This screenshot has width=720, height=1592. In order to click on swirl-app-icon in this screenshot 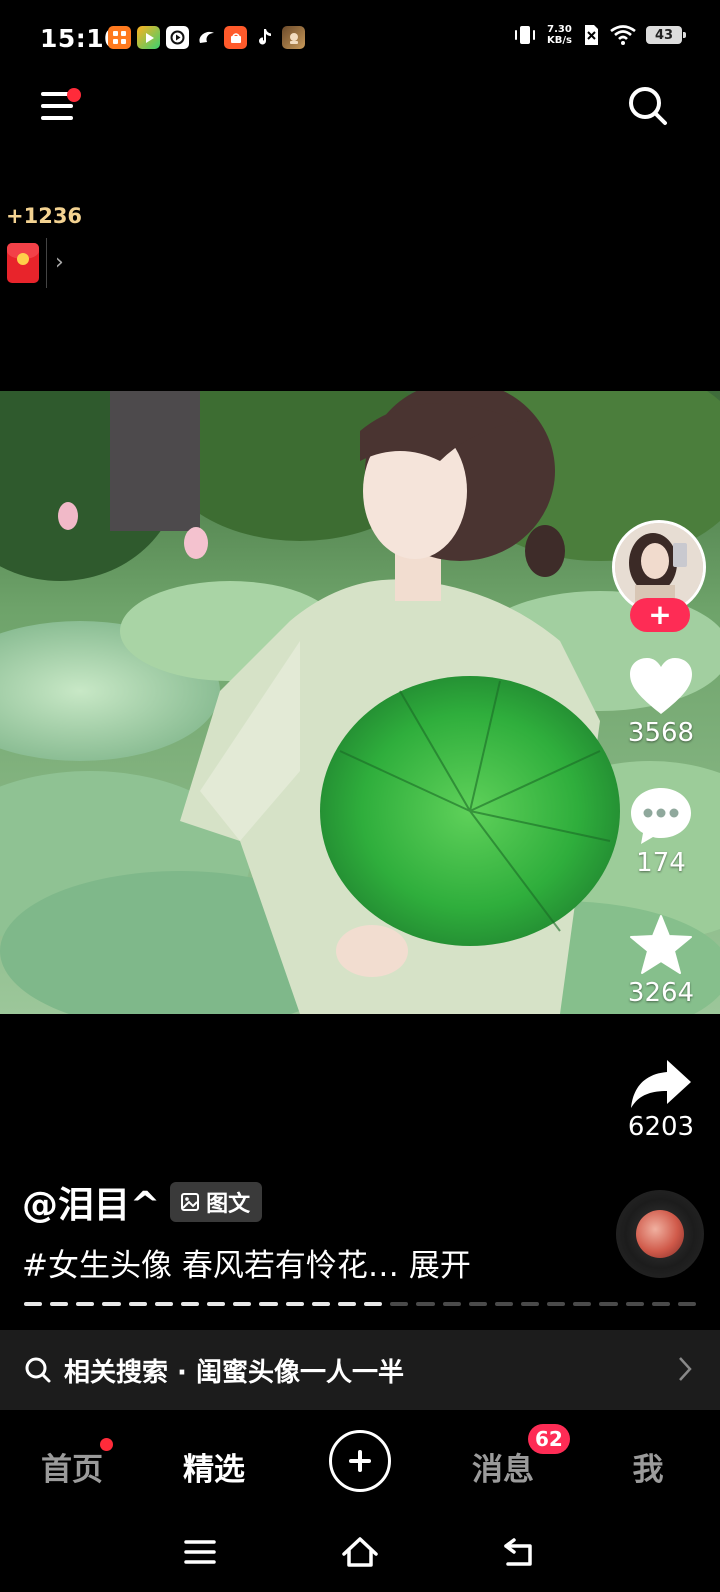, I will do `click(206, 37)`.